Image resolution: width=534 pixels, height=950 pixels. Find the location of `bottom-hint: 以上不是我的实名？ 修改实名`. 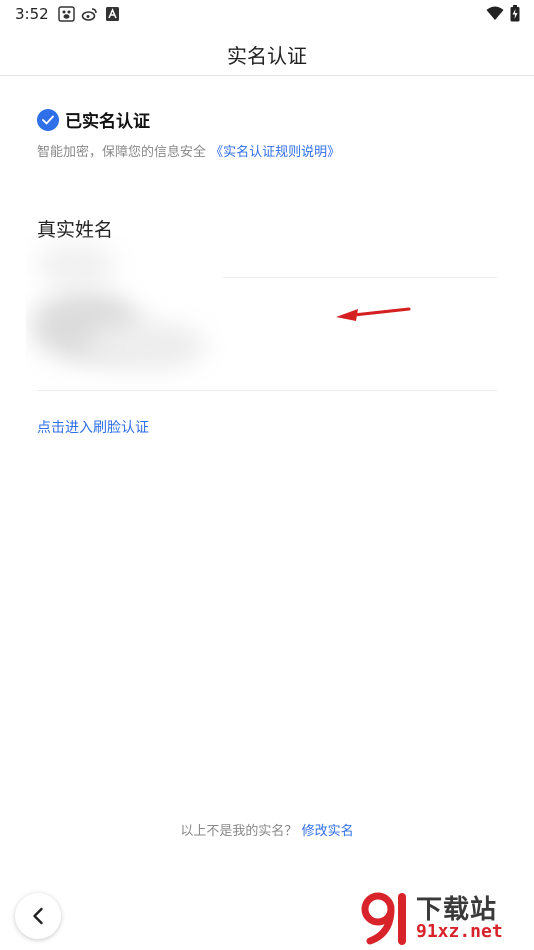

bottom-hint: 以上不是我的实名？ 修改实名 is located at coordinates (267, 829).